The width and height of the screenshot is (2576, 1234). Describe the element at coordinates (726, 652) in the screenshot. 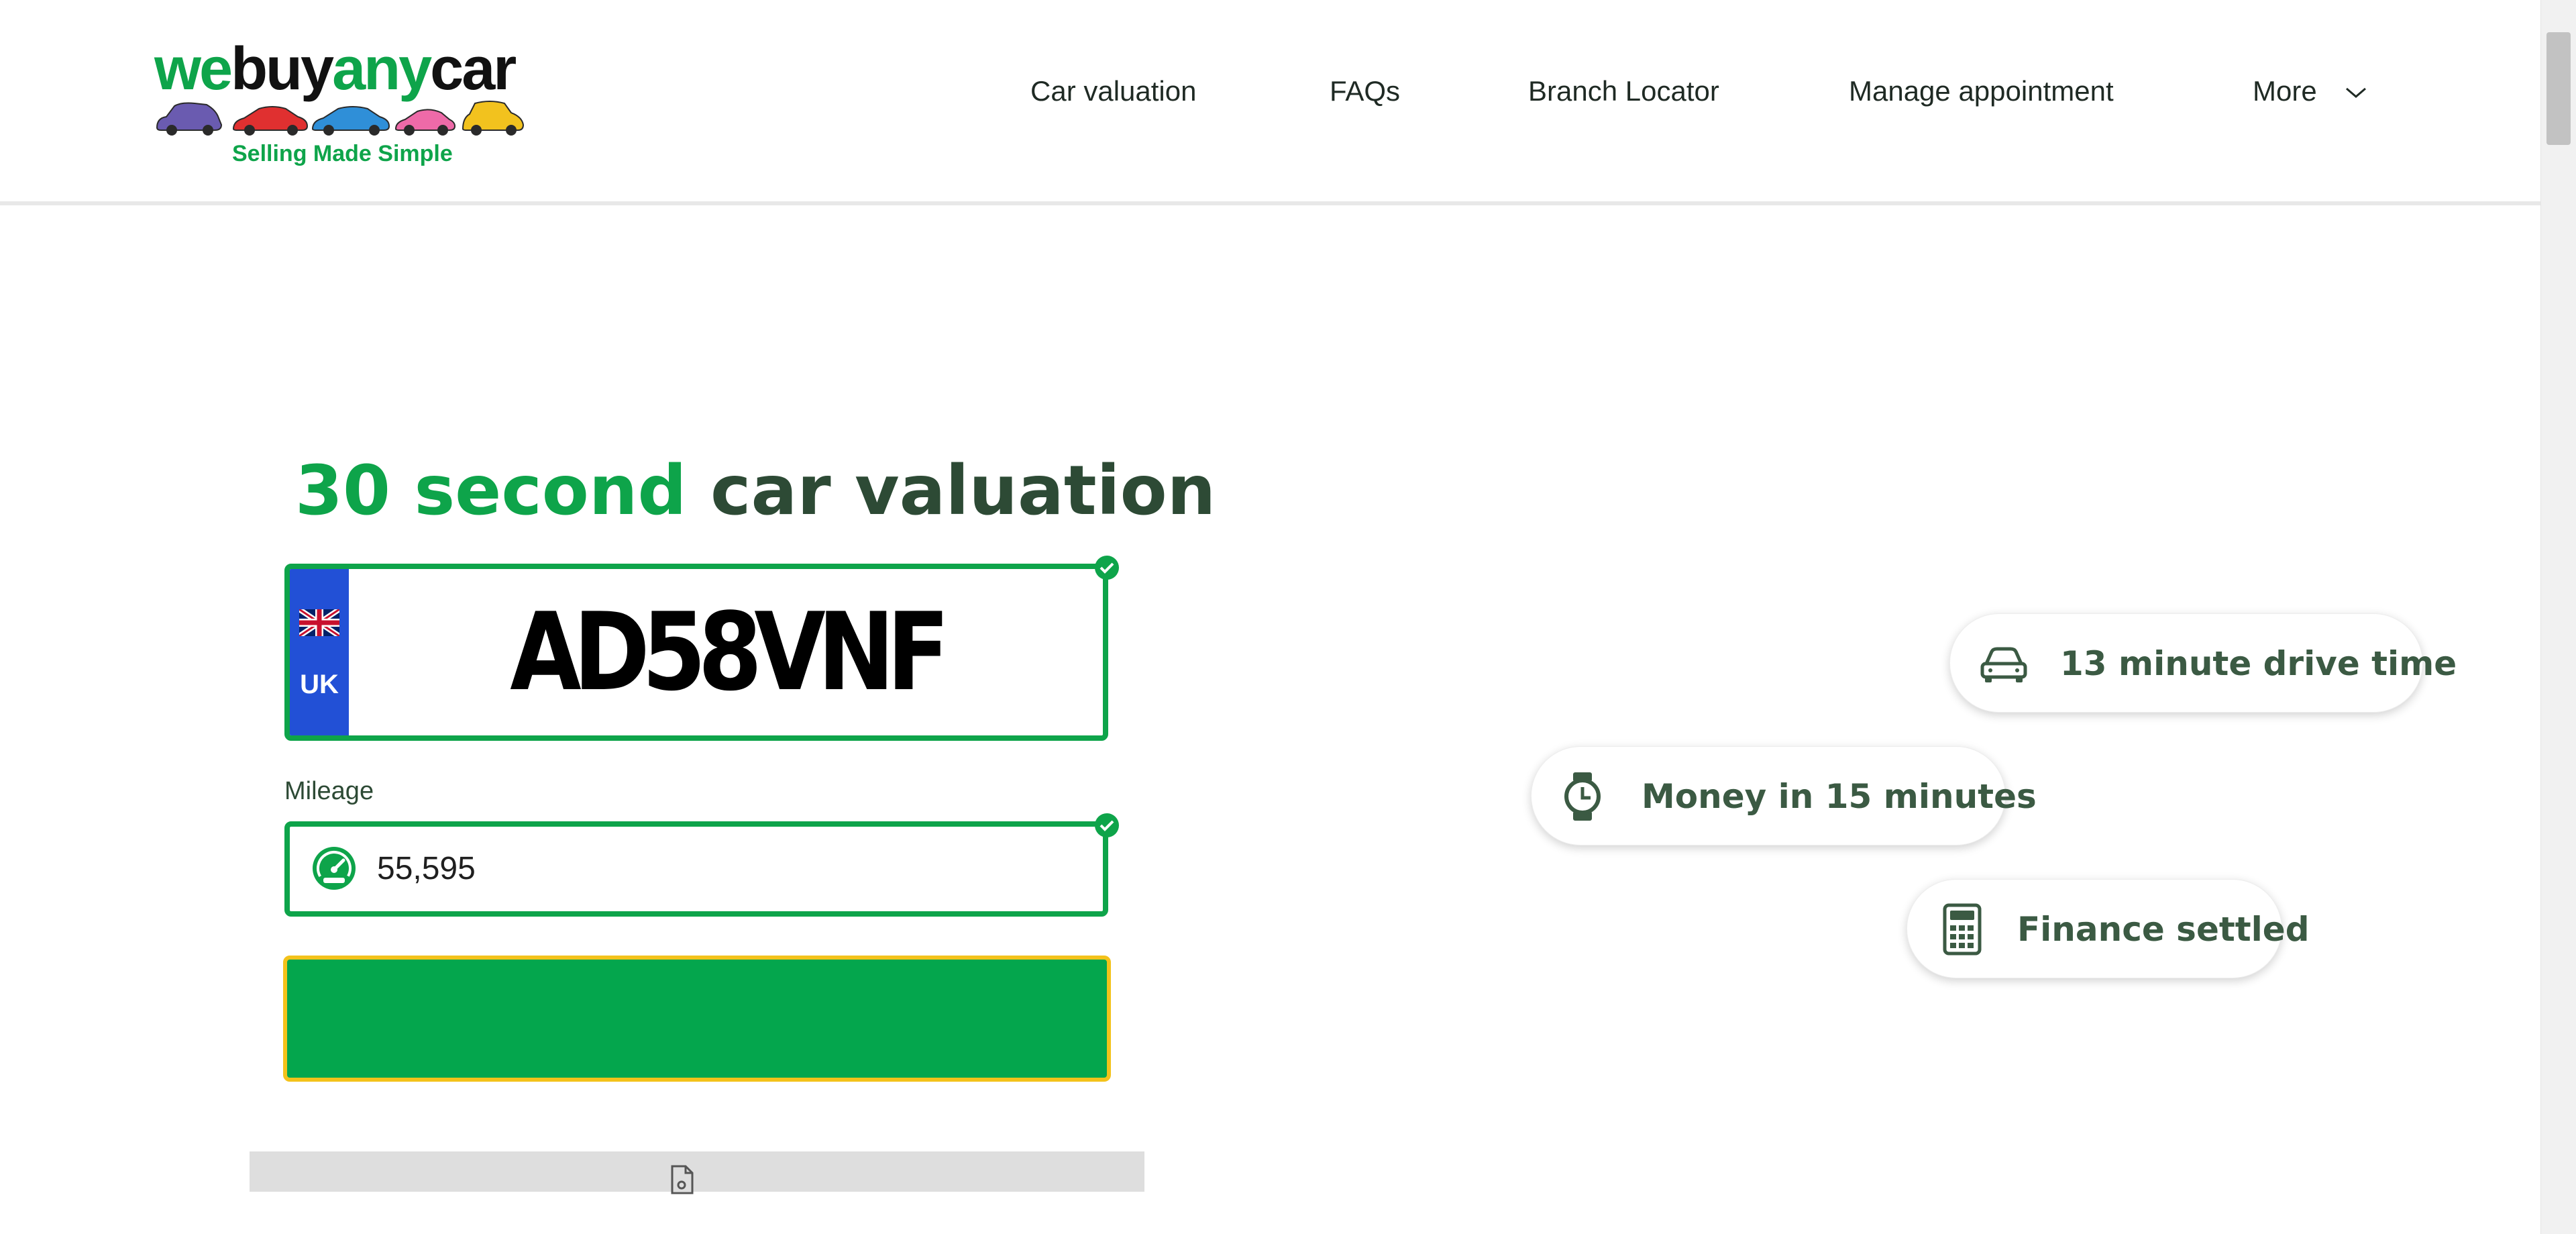

I see `registration-number: AD58VNF` at that location.